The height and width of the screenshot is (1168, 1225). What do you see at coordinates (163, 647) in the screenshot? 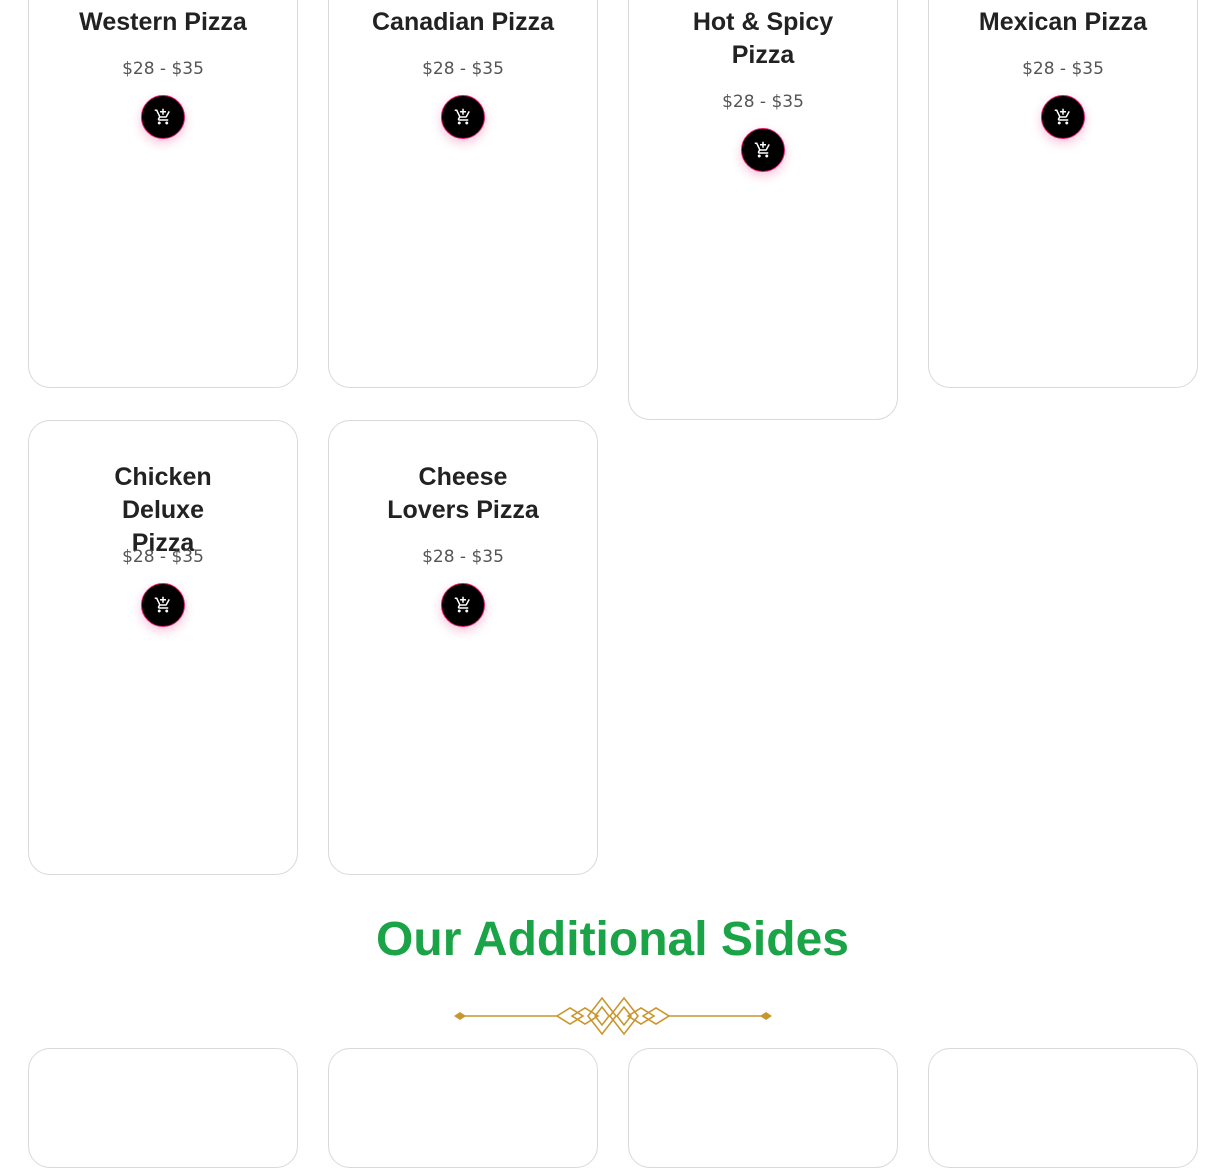
I see `product-card-chicken-deluxe-pizza: Chicken Deluxe Pizza $28 - $35` at bounding box center [163, 647].